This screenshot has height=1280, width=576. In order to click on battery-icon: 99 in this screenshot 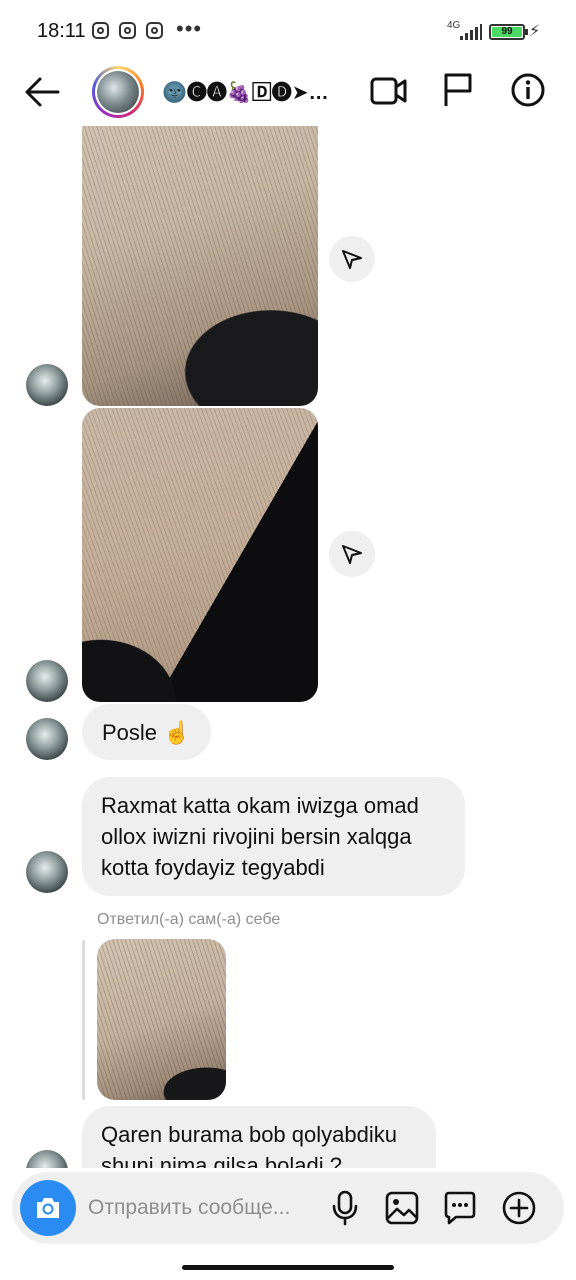, I will do `click(507, 32)`.